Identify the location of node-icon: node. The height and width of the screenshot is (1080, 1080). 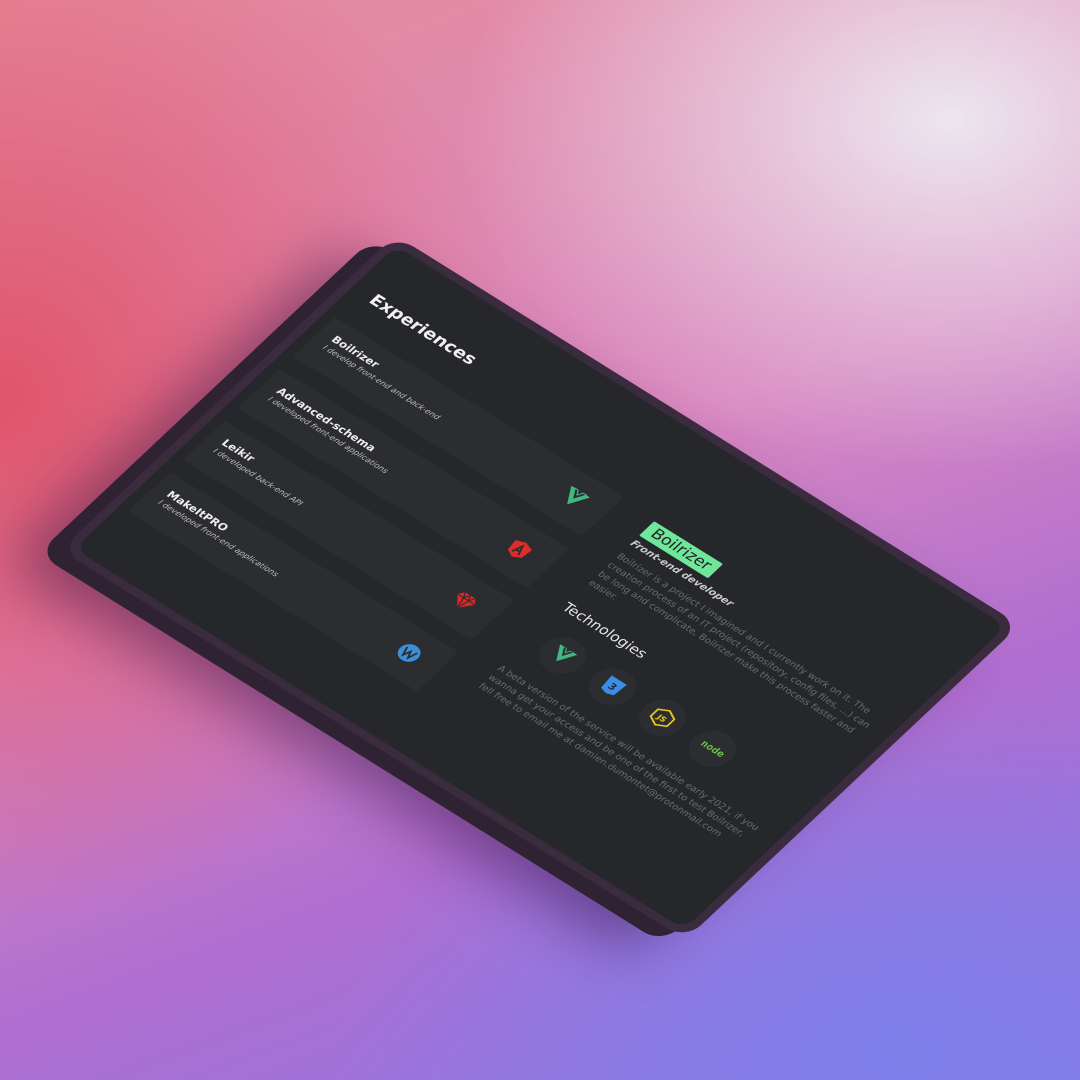
(712, 749).